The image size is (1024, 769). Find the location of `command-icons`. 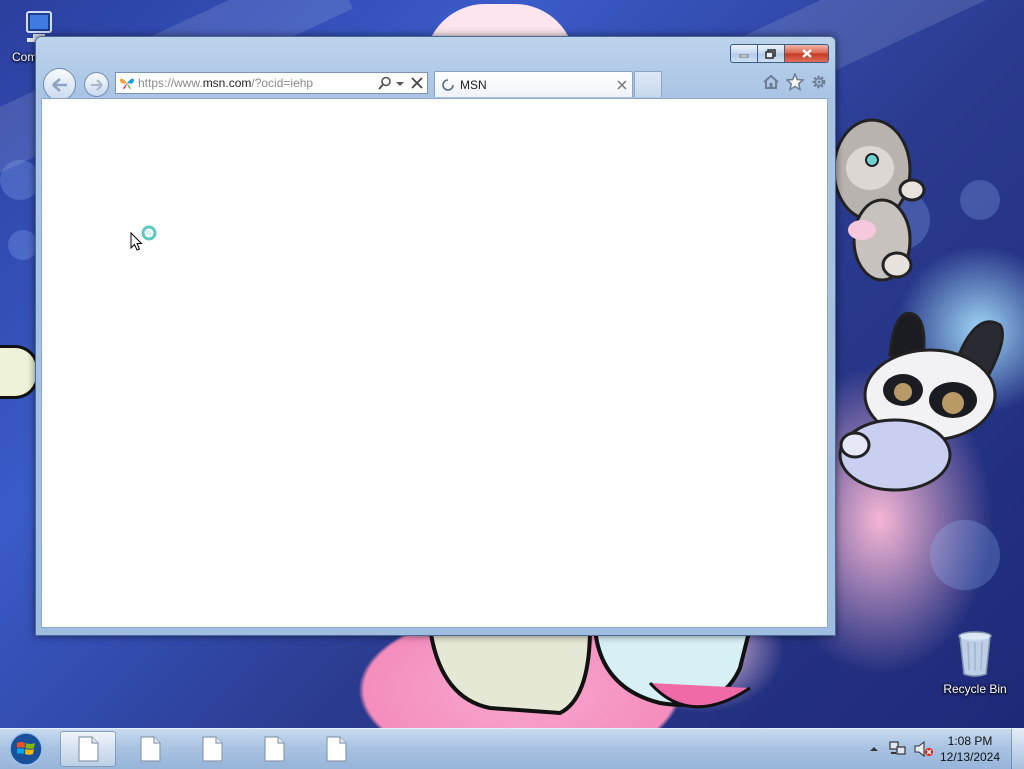

command-icons is located at coordinates (795, 82).